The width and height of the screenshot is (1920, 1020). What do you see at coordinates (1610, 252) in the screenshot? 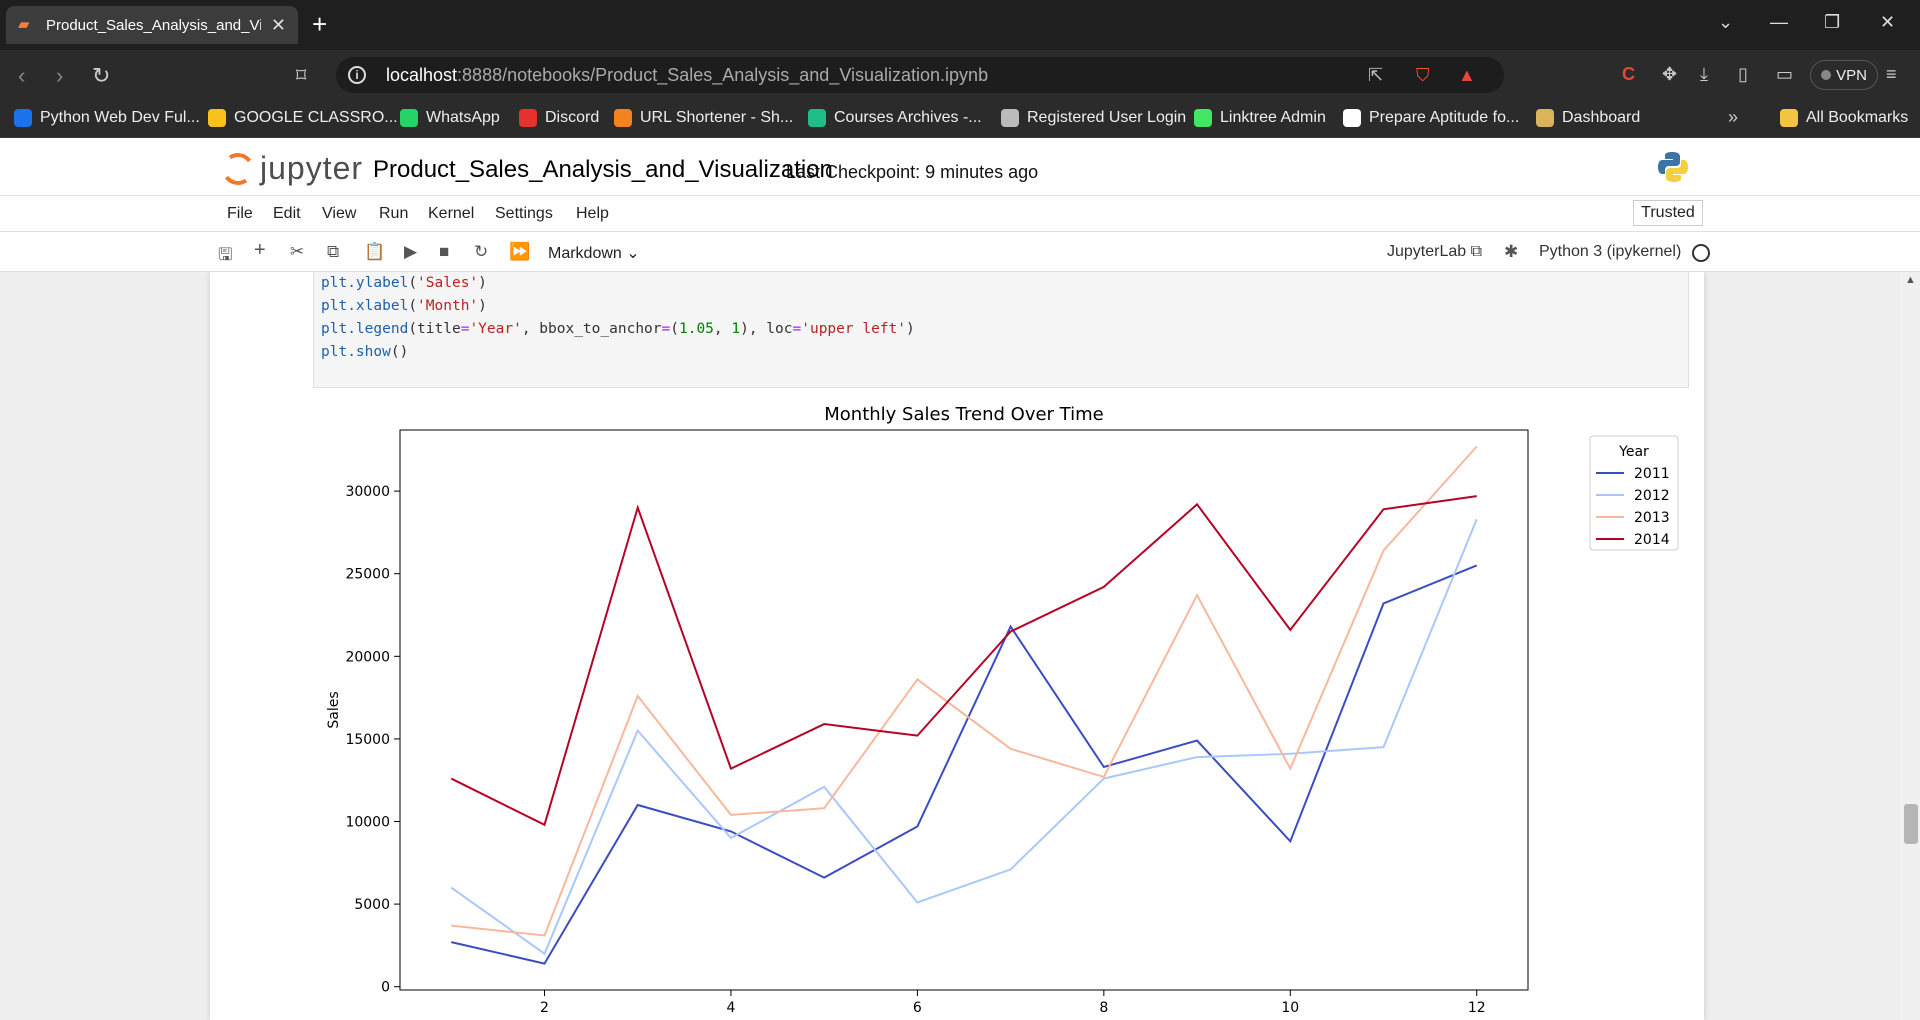
I see `kernel-name: Python 3 (ipykernel)` at bounding box center [1610, 252].